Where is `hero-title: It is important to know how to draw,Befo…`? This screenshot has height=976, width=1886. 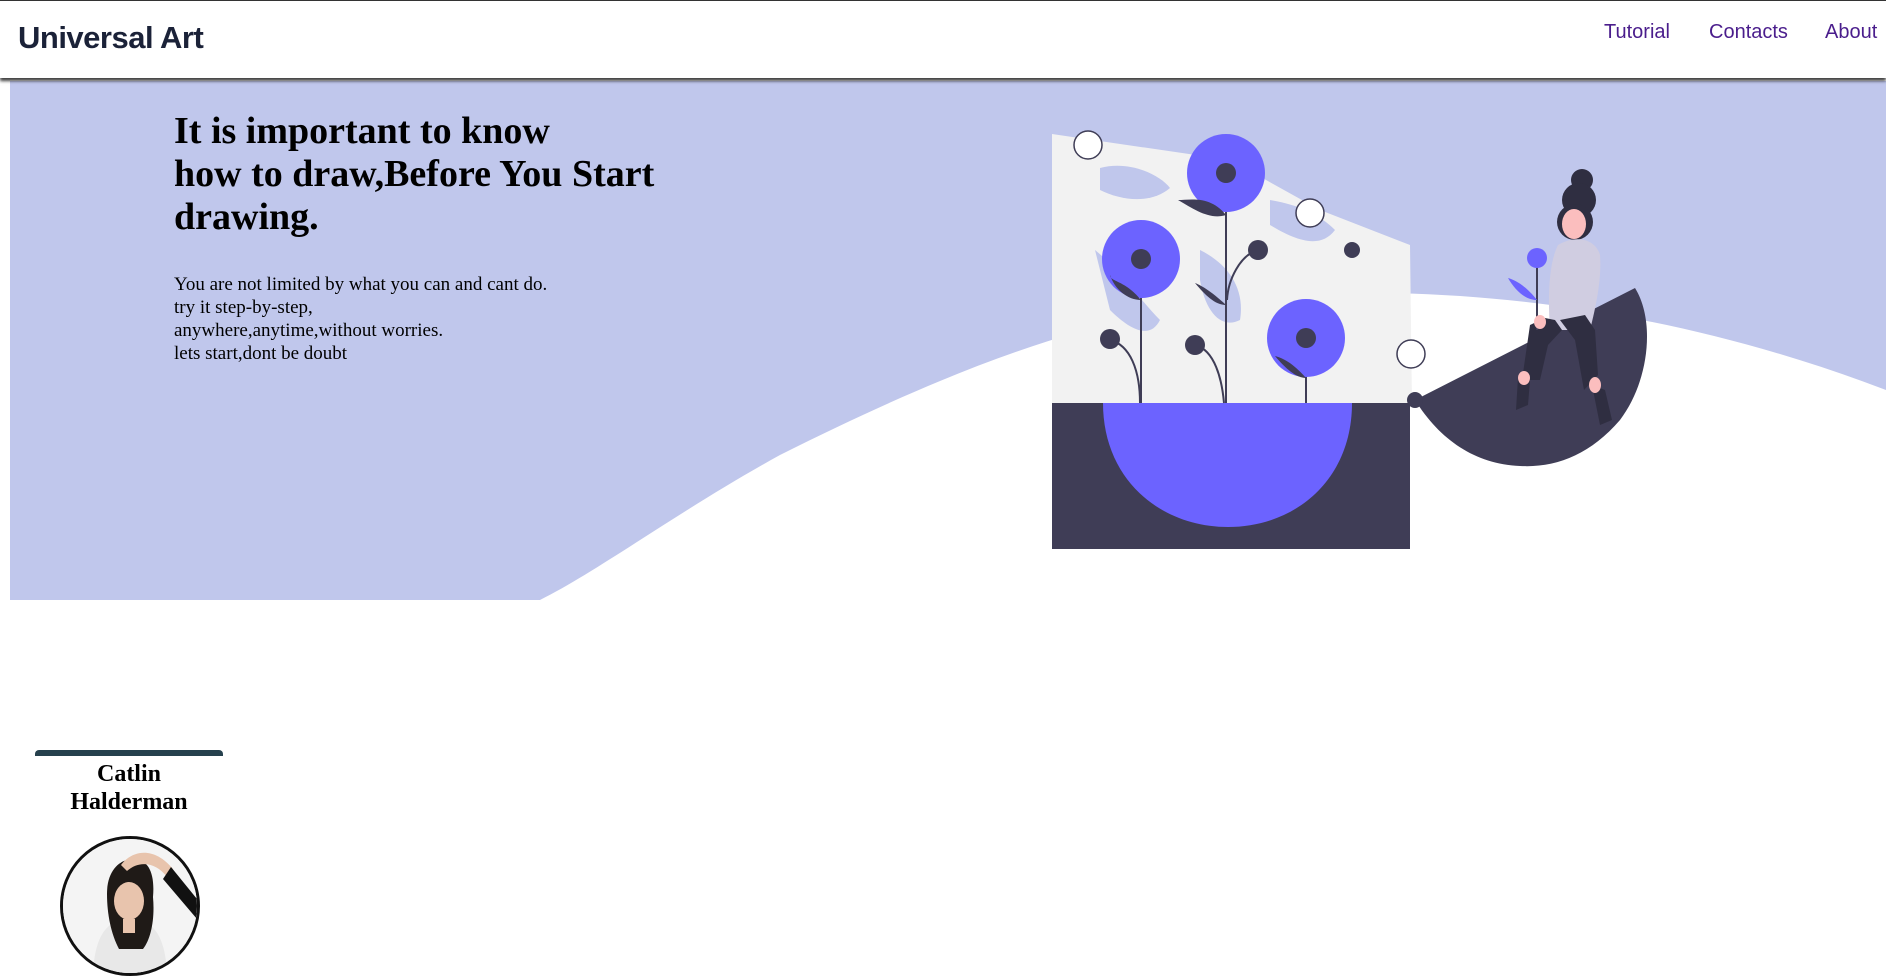
hero-title: It is important to know how to draw,Befo… is located at coordinates (414, 174).